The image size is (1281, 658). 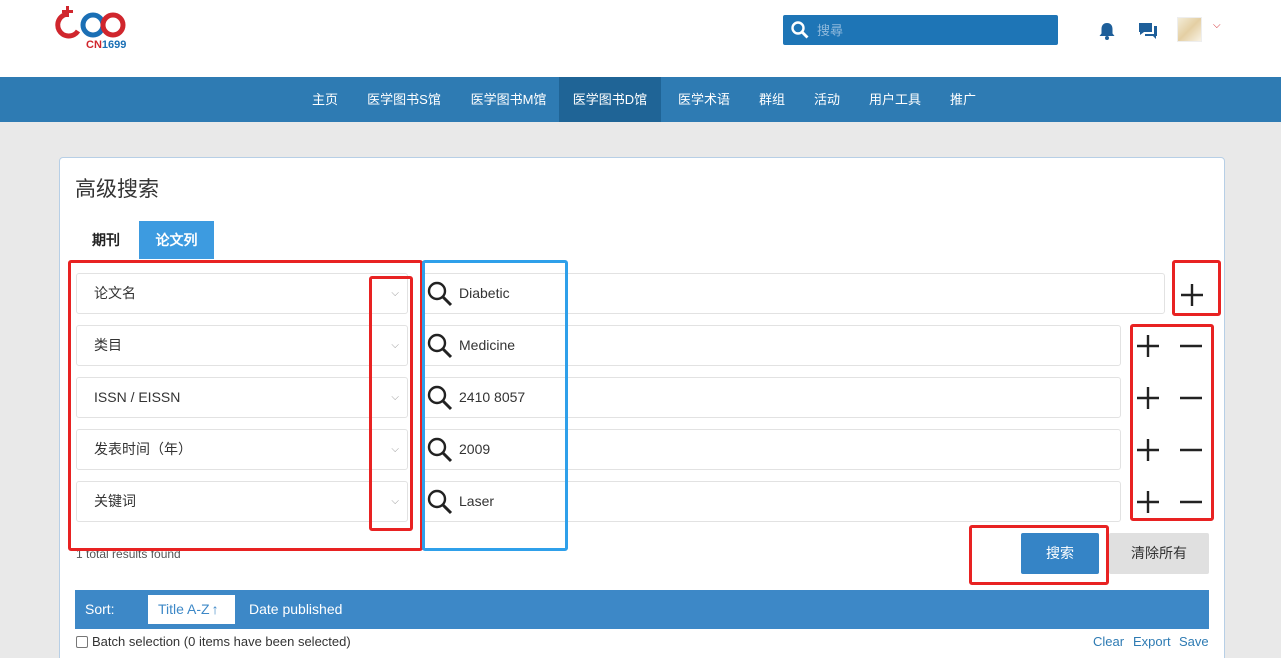 What do you see at coordinates (1060, 553) in the screenshot?
I see `search-button: 搜索` at bounding box center [1060, 553].